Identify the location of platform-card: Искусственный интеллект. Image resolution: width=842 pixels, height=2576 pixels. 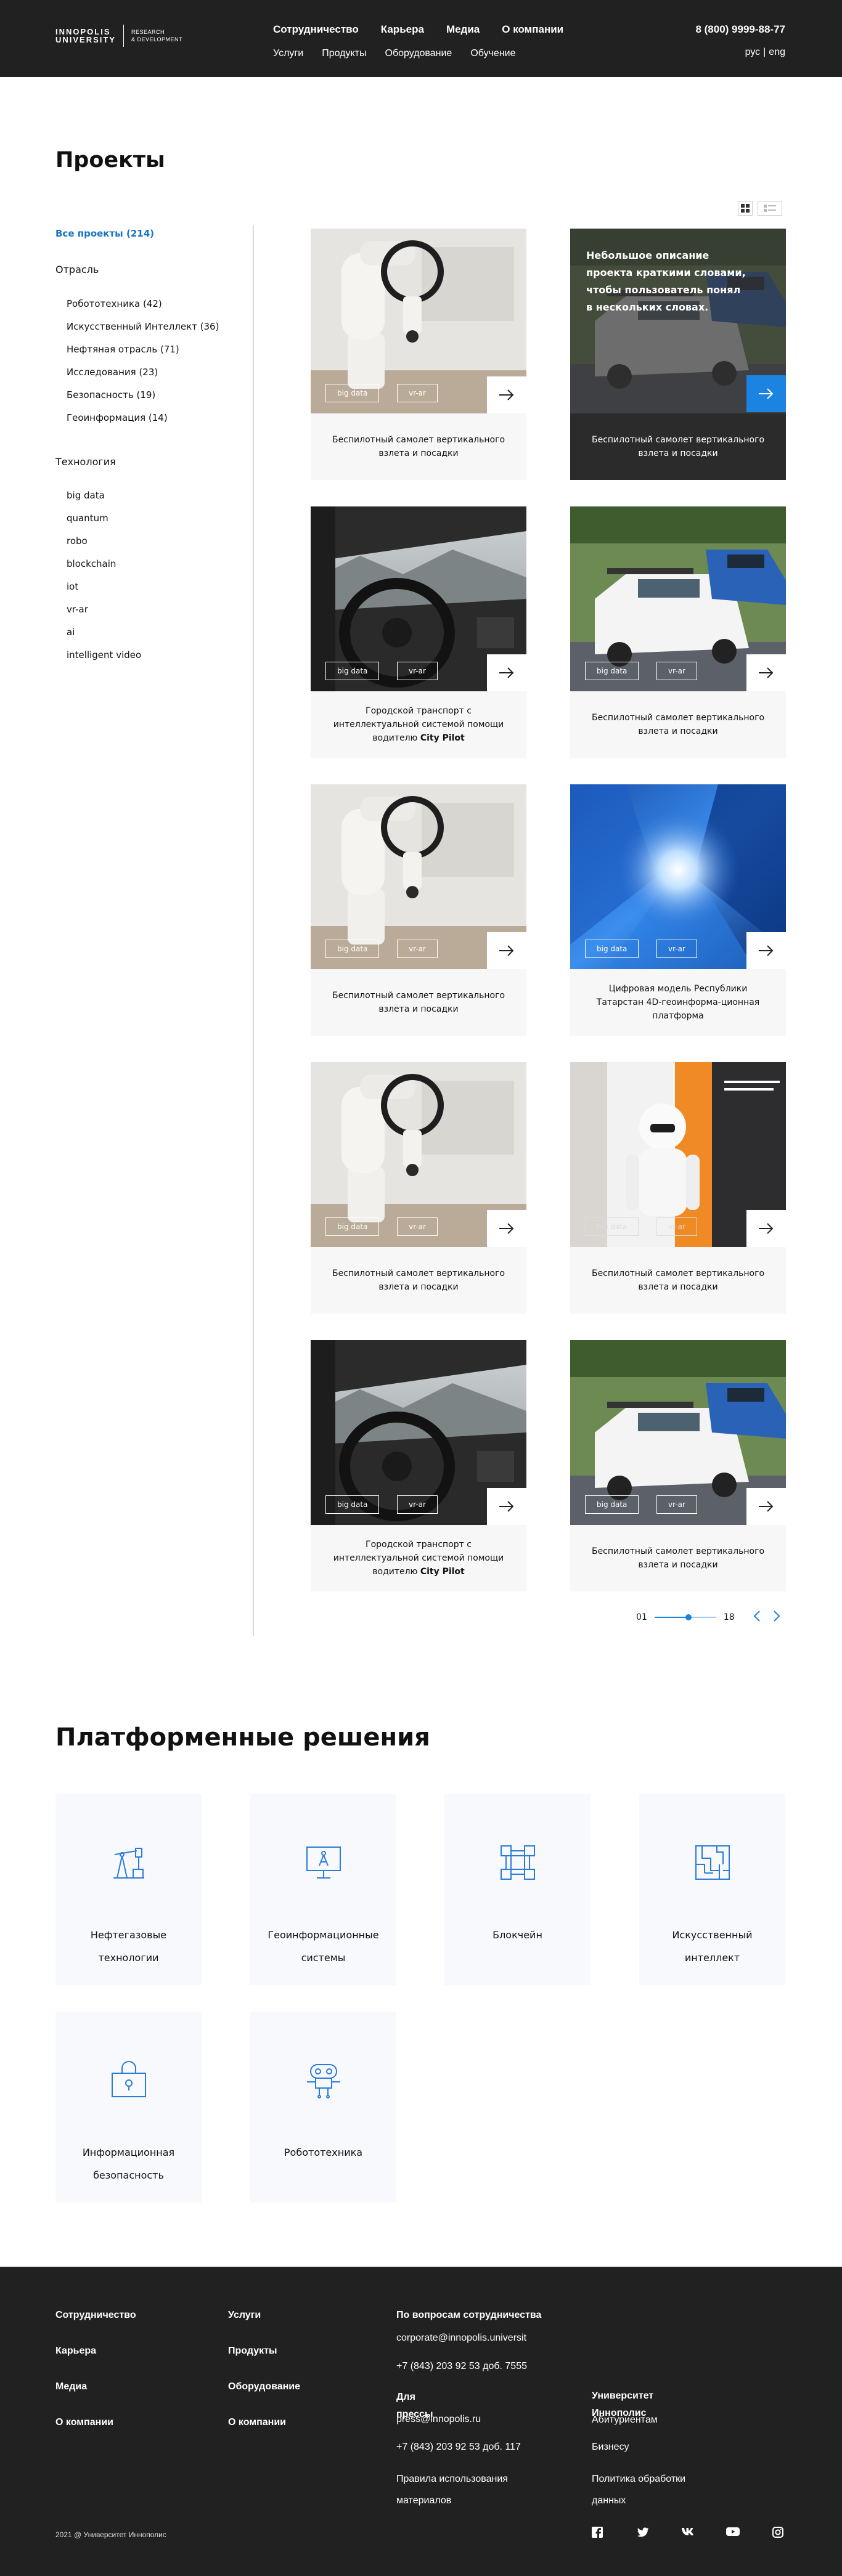
(712, 1889).